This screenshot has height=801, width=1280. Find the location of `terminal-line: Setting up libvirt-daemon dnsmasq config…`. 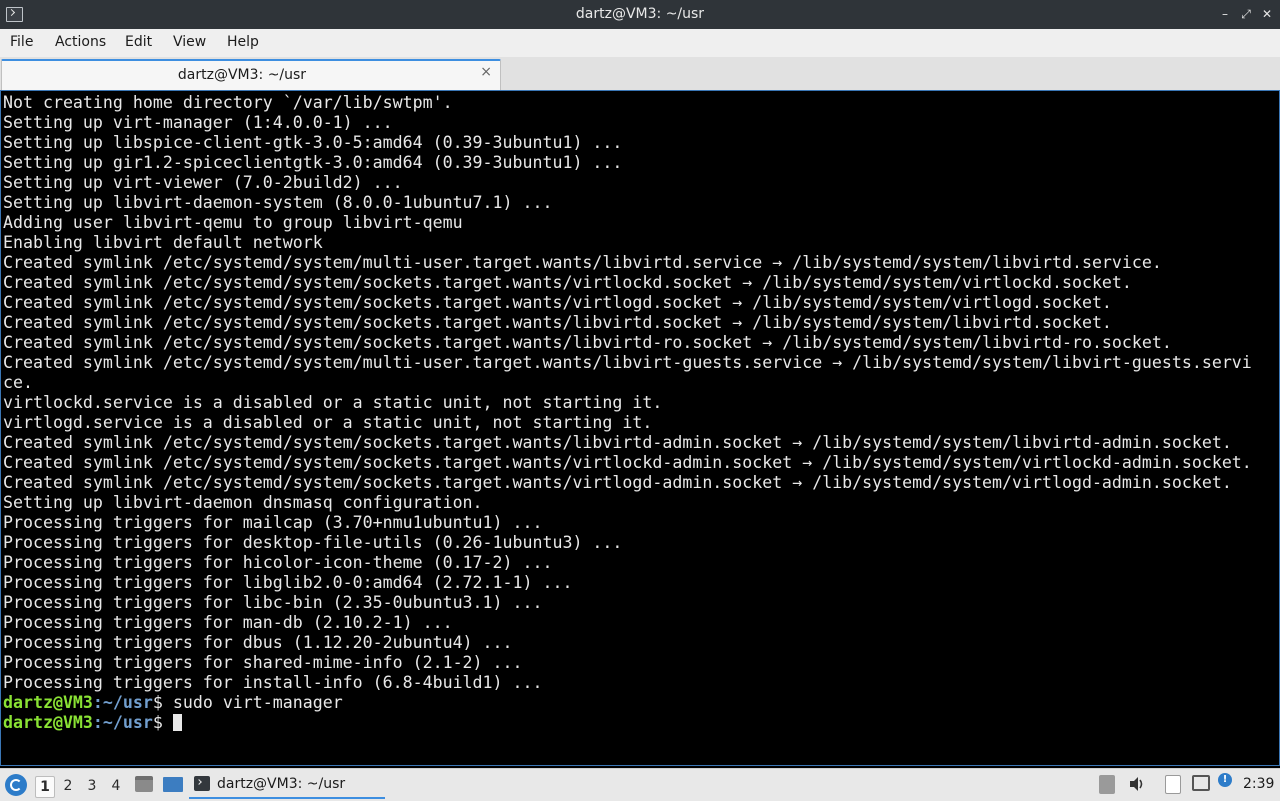

terminal-line: Setting up libvirt-daemon dnsmasq config… is located at coordinates (243, 502).